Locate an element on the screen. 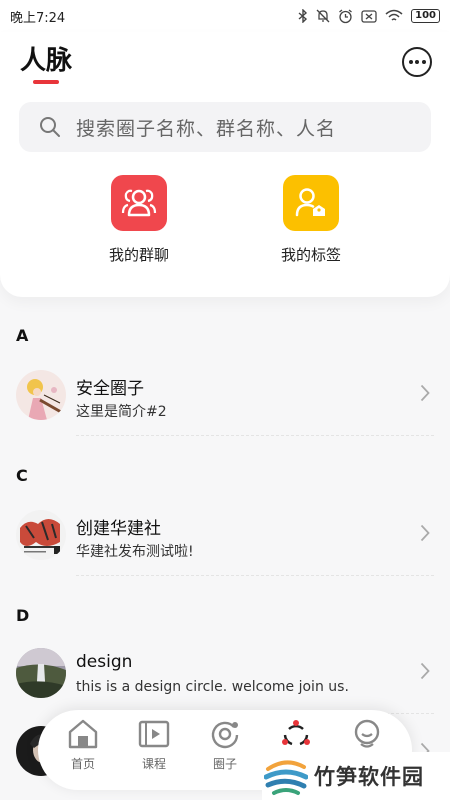 This screenshot has width=450, height=800. watermark: 竹笋软件园 is located at coordinates (356, 776).